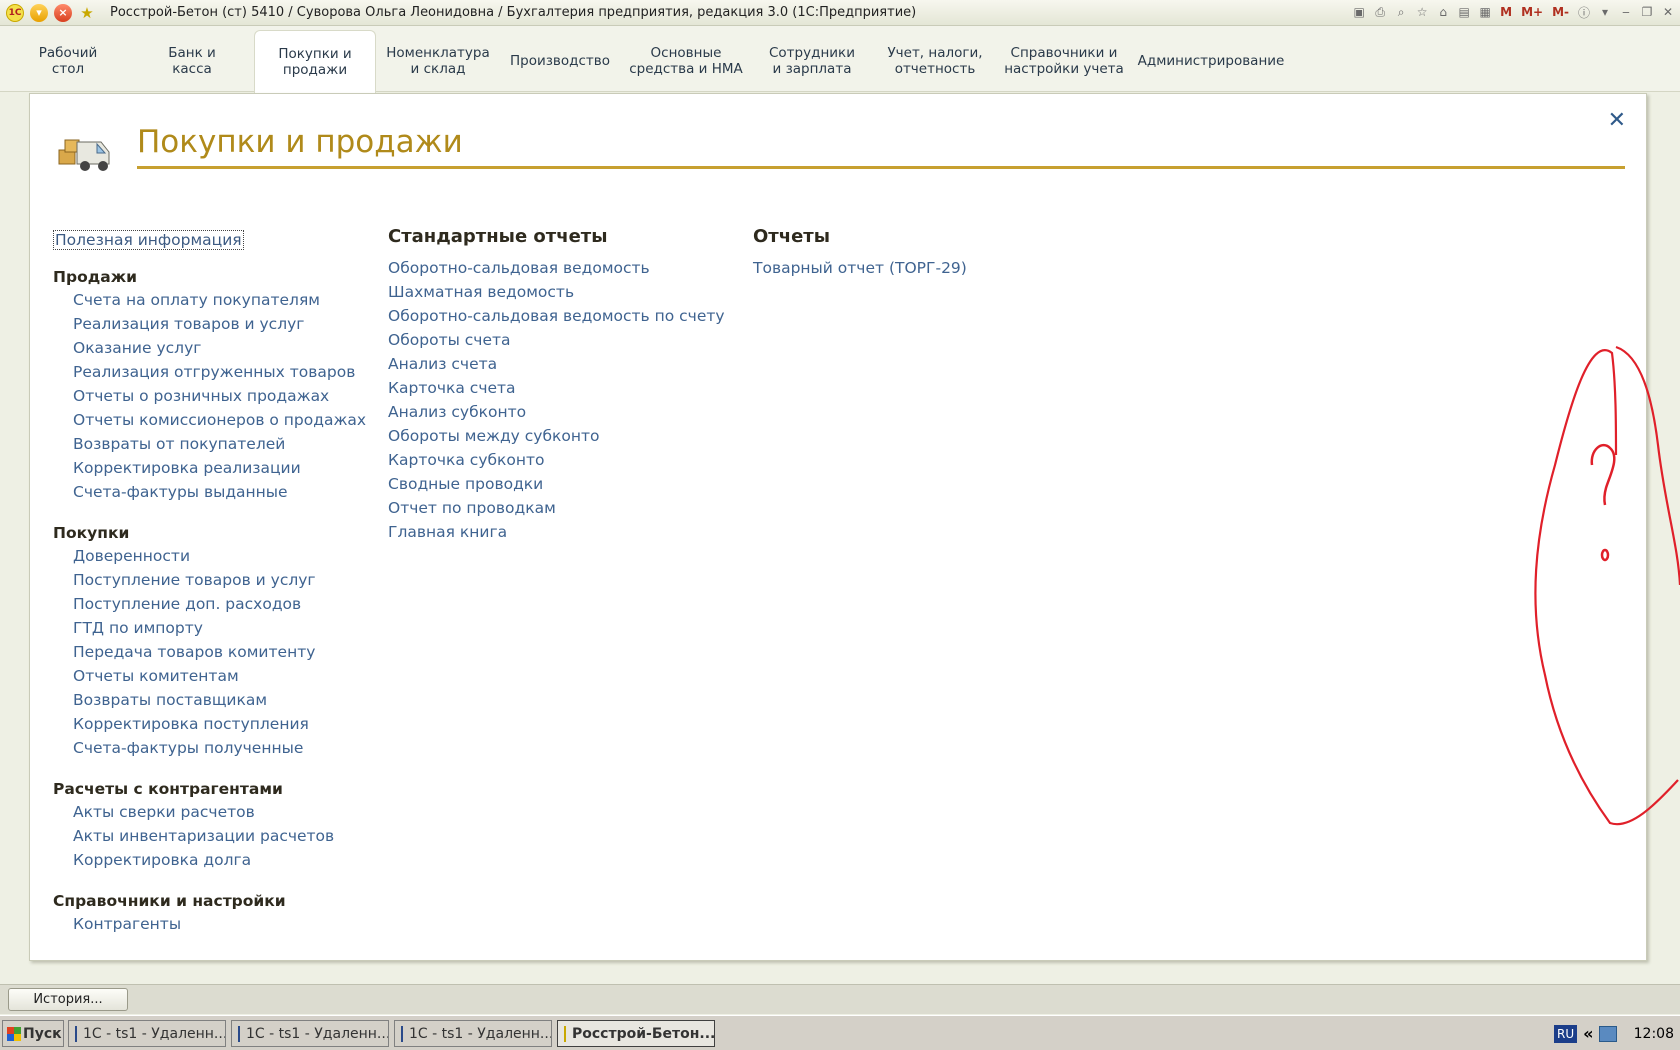 The width and height of the screenshot is (1680, 1050). Describe the element at coordinates (1532, 12) in the screenshot. I see `memory-plus-button: M+` at that location.